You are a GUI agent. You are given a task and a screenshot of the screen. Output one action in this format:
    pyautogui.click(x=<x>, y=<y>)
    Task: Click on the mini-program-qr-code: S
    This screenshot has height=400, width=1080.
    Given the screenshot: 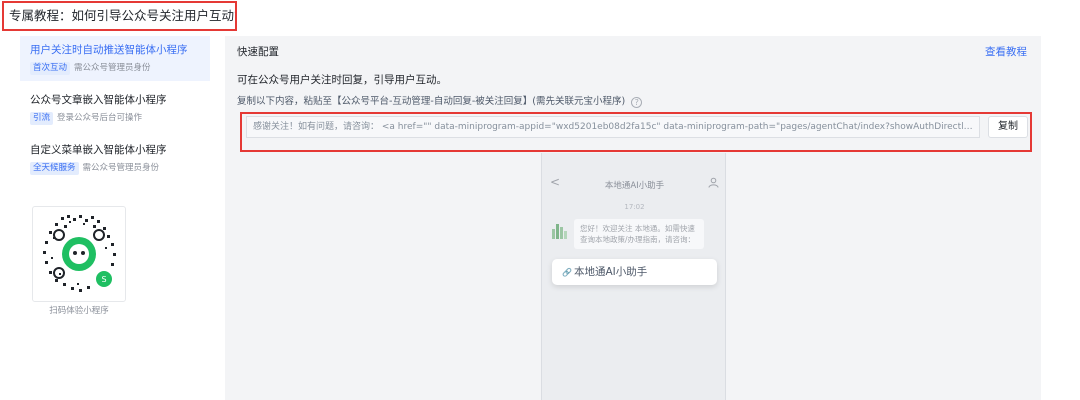 What is the action you would take?
    pyautogui.click(x=79, y=254)
    